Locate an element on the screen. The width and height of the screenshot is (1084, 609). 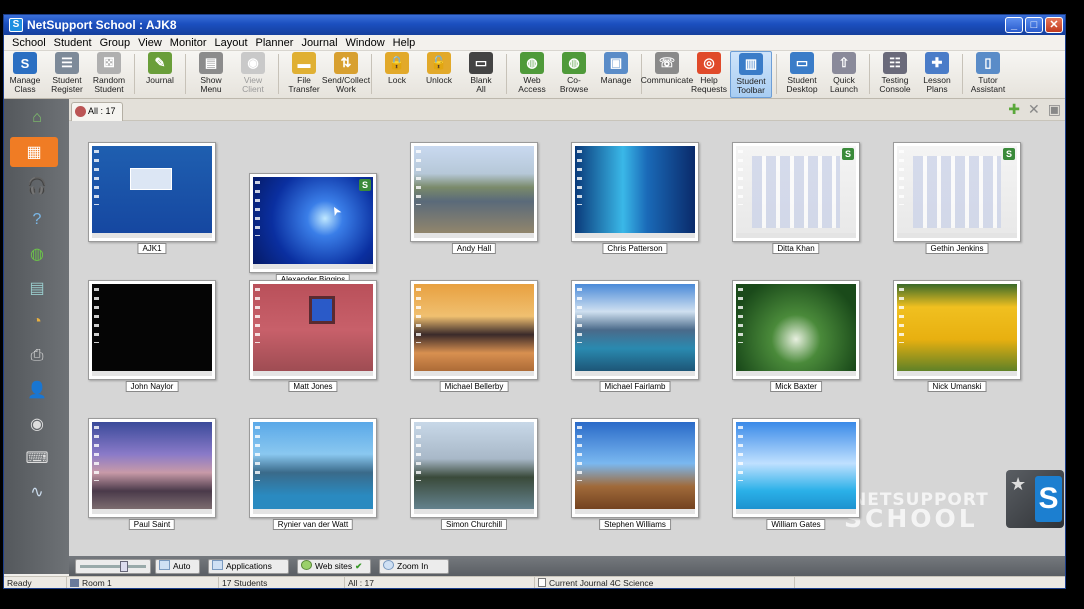
file-transfer-label: File Transfer is located at coordinates (304, 84).